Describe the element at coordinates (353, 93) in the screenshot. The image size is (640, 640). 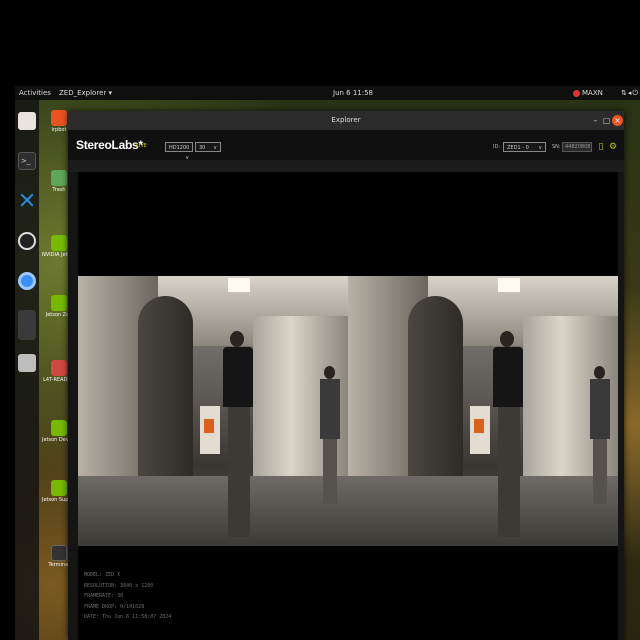
I see `clock: Jun 6 11:58` at that location.